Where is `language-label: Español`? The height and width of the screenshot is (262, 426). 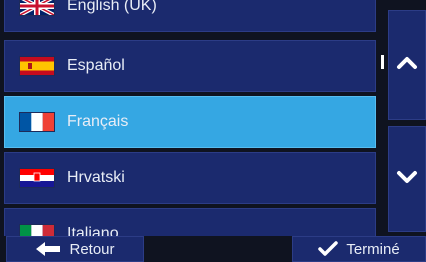
language-label: Español is located at coordinates (96, 65).